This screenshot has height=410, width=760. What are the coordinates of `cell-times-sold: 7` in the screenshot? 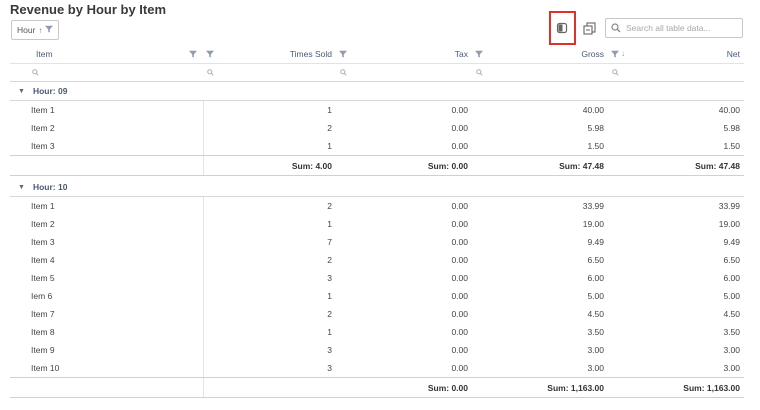 It's located at (269, 242).